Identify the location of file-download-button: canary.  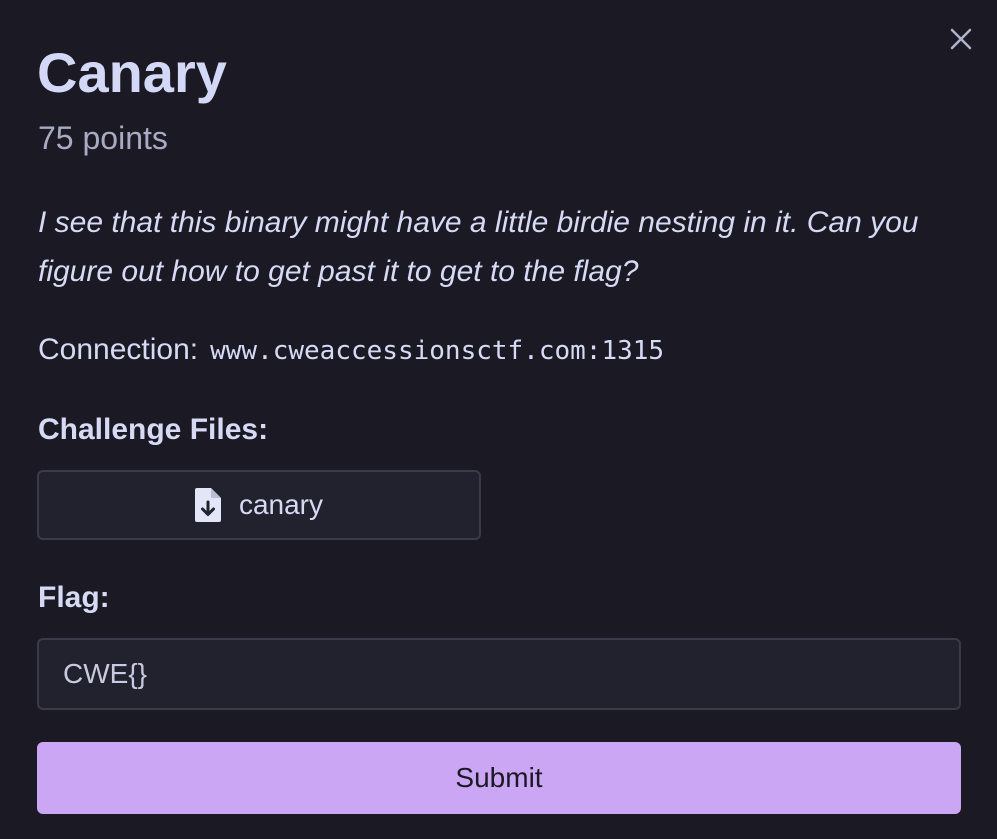
(259, 505).